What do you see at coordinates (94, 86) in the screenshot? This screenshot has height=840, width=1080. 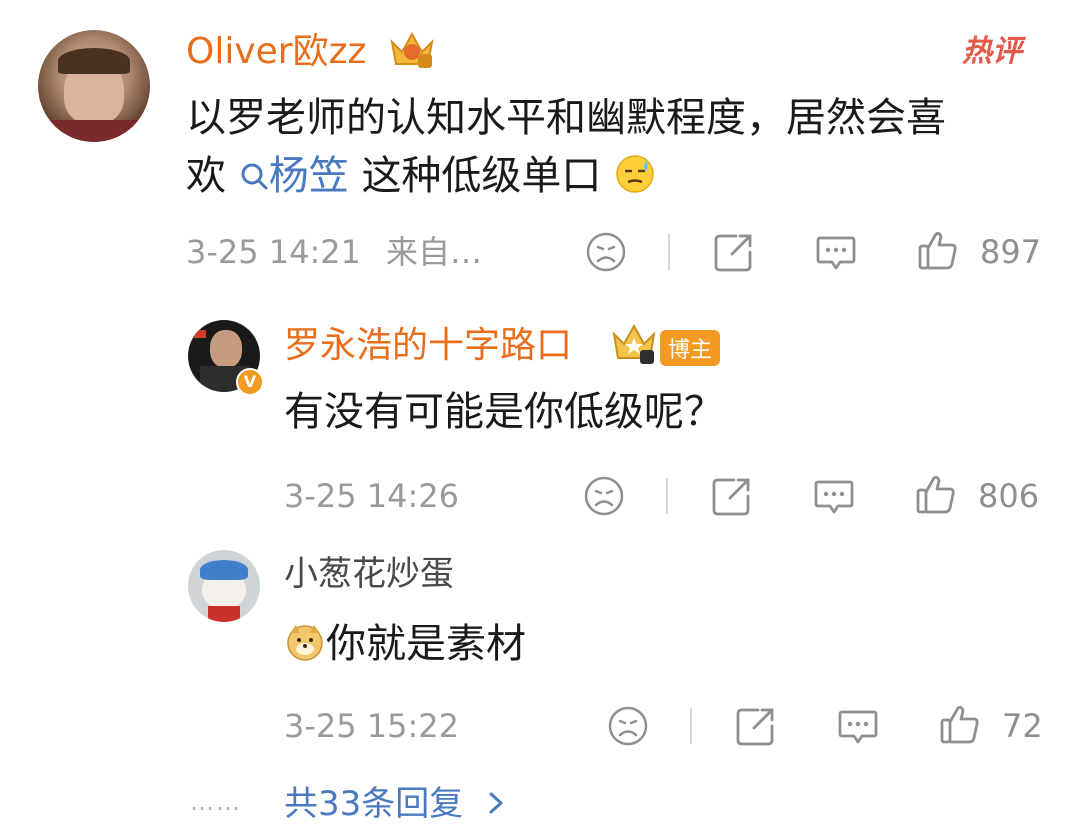 I see `avatar-oliver` at bounding box center [94, 86].